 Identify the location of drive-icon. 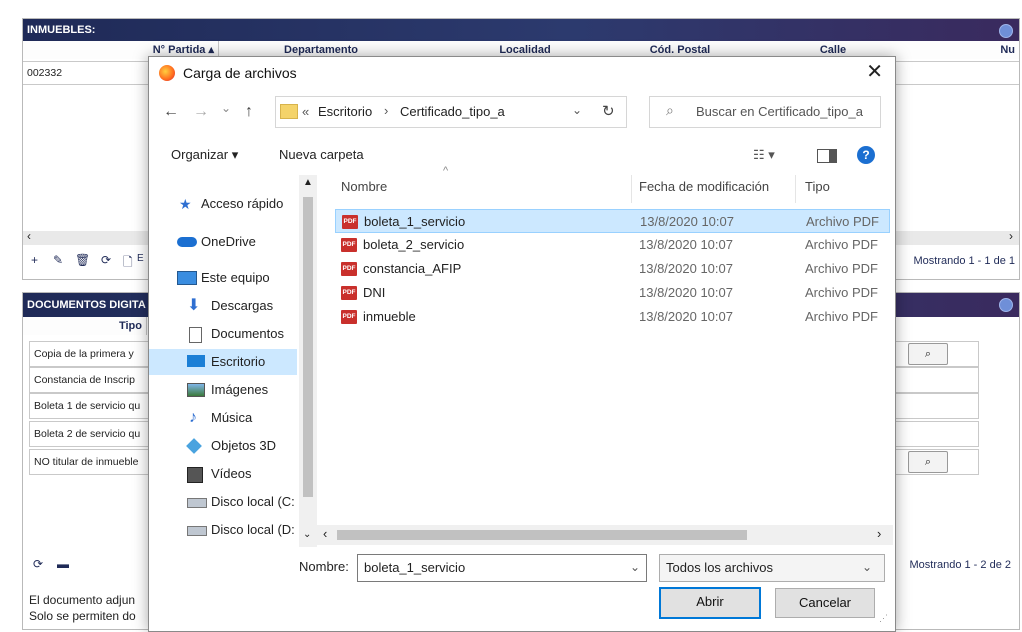
(197, 503).